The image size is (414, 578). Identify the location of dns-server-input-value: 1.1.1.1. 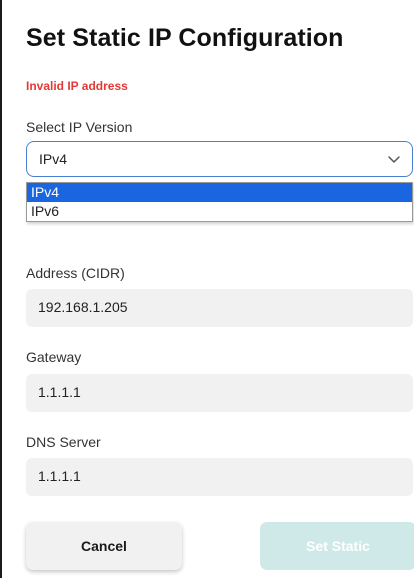
(59, 476).